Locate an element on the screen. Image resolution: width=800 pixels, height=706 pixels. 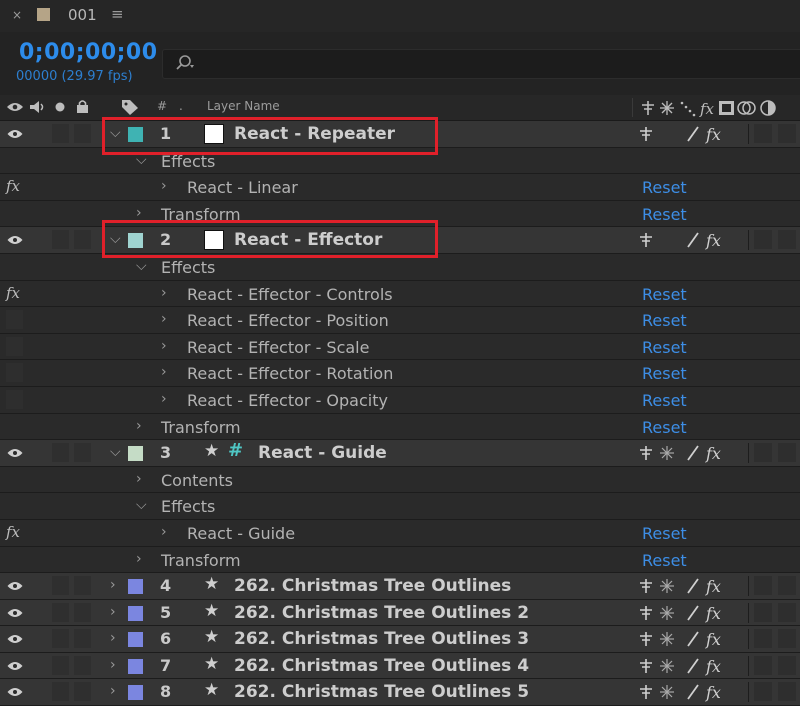
number-column-header: # is located at coordinates (162, 106).